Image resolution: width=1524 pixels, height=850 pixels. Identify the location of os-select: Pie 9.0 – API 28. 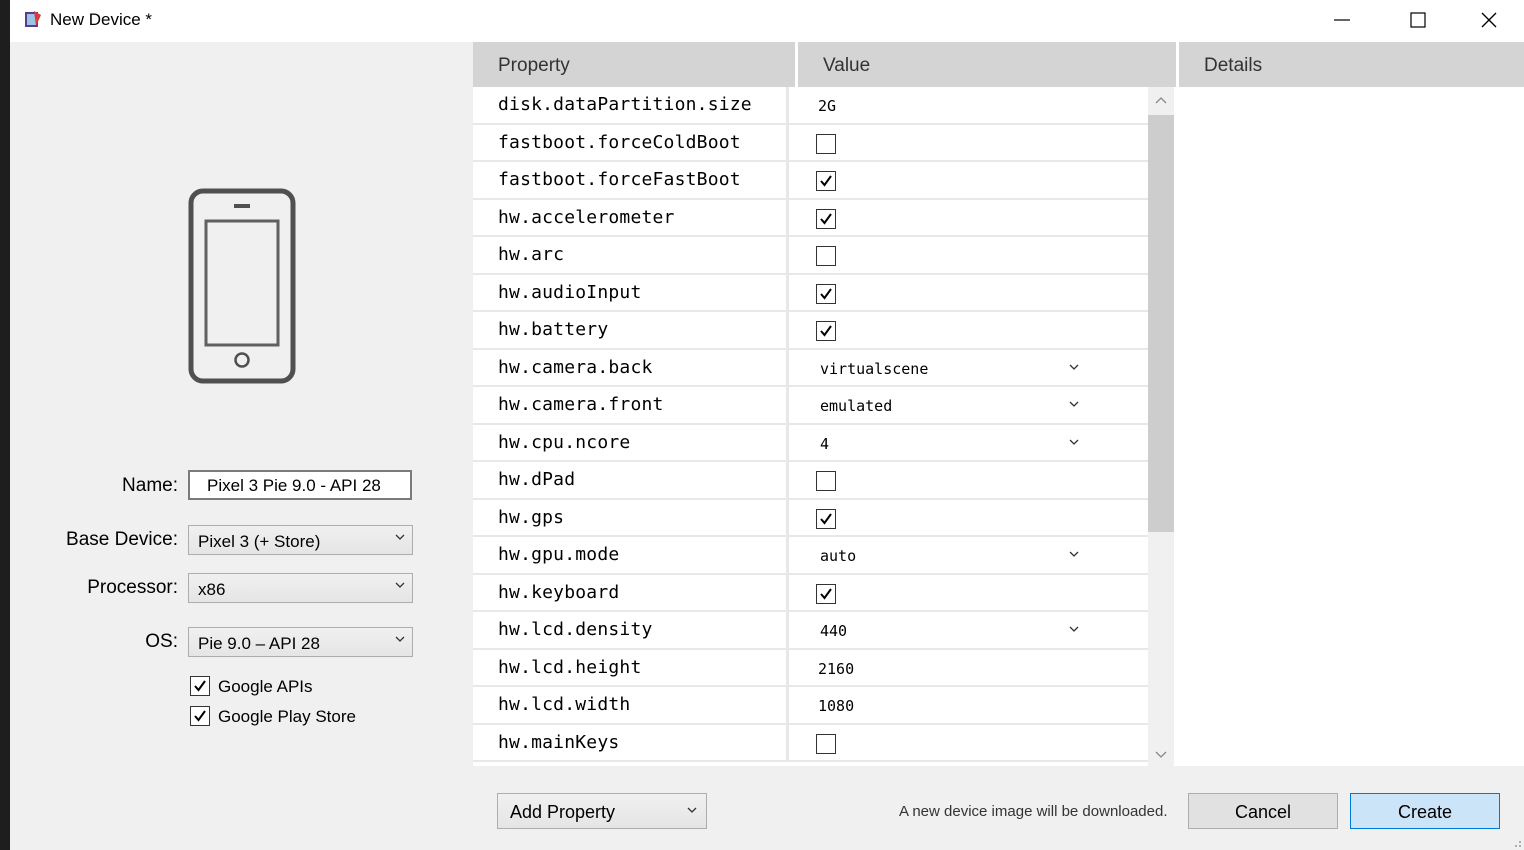
(300, 642).